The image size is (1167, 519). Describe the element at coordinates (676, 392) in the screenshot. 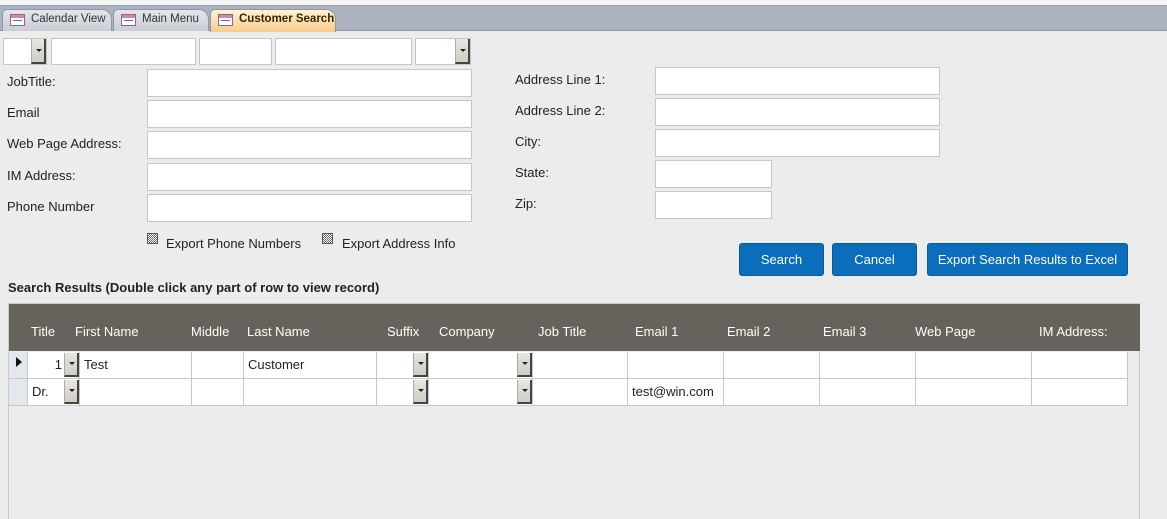

I see `cell-email-1: test@win.com` at that location.